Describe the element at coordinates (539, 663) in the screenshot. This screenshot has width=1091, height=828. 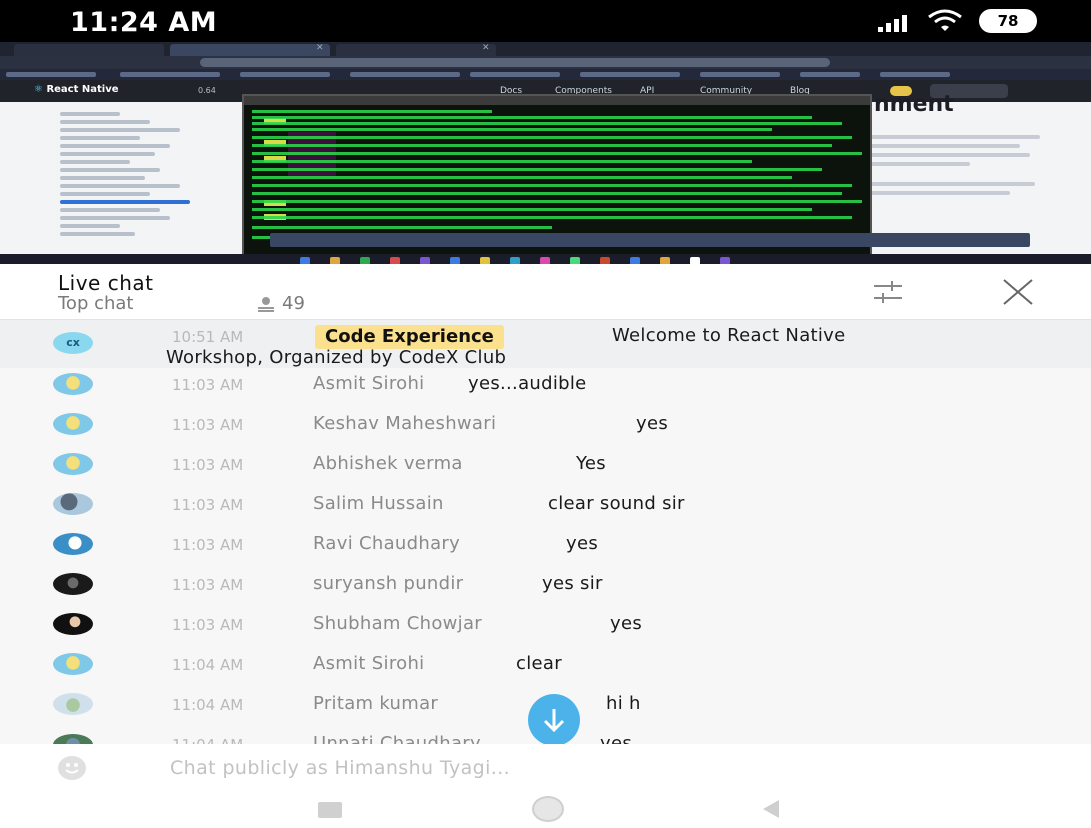
I see `message-text: clear` at that location.